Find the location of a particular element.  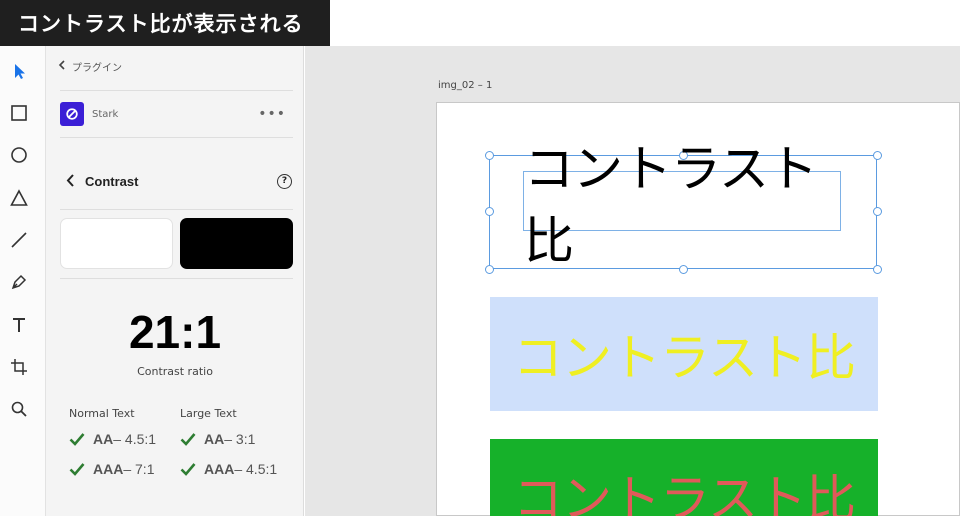

contrast-ratio-value: 21:1 is located at coordinates (175, 332).